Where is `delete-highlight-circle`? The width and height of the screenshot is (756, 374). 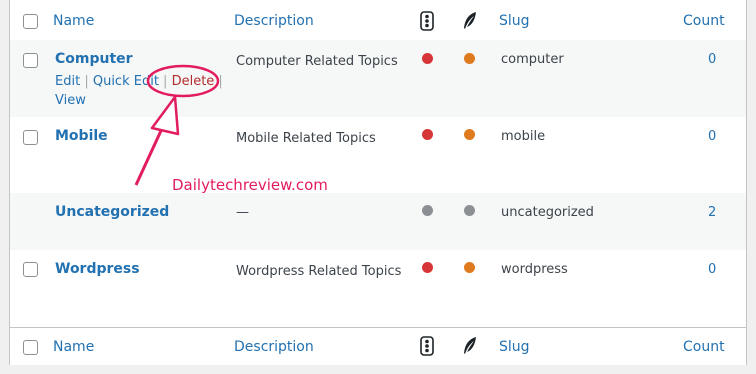
delete-highlight-circle is located at coordinates (183, 81).